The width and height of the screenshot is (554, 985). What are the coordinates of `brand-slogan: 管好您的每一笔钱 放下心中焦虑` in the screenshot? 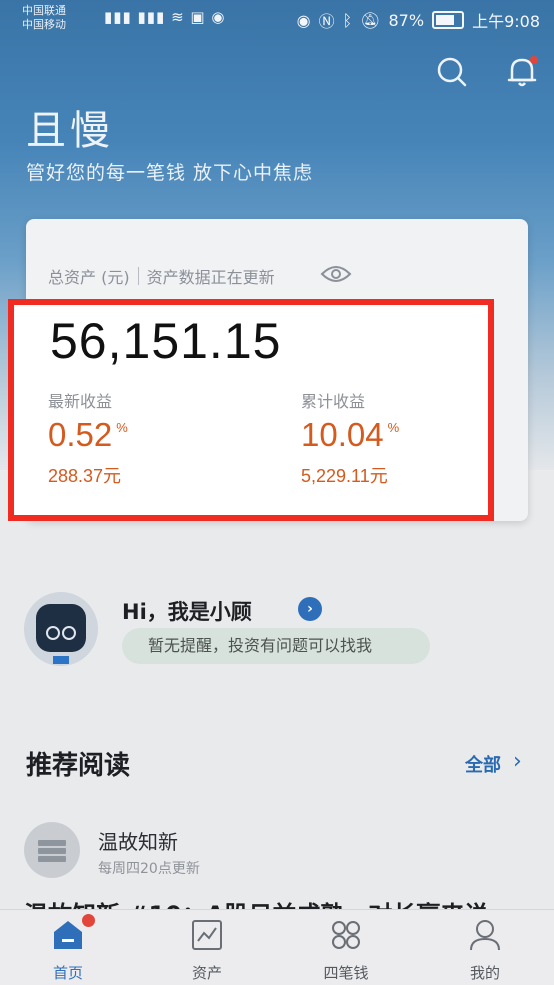 It's located at (170, 173).